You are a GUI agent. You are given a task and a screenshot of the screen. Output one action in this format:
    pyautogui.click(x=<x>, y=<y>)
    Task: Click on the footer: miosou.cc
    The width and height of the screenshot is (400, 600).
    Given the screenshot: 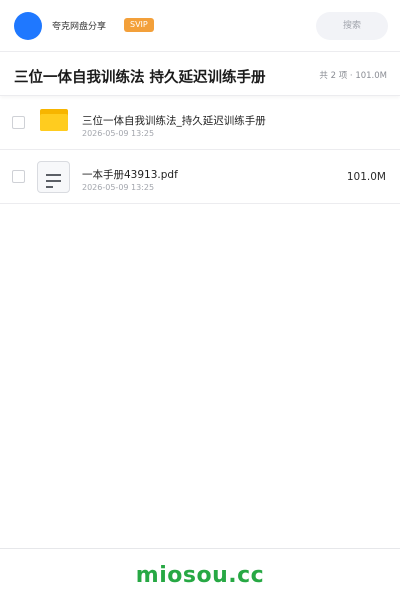 What is the action you would take?
    pyautogui.click(x=200, y=574)
    